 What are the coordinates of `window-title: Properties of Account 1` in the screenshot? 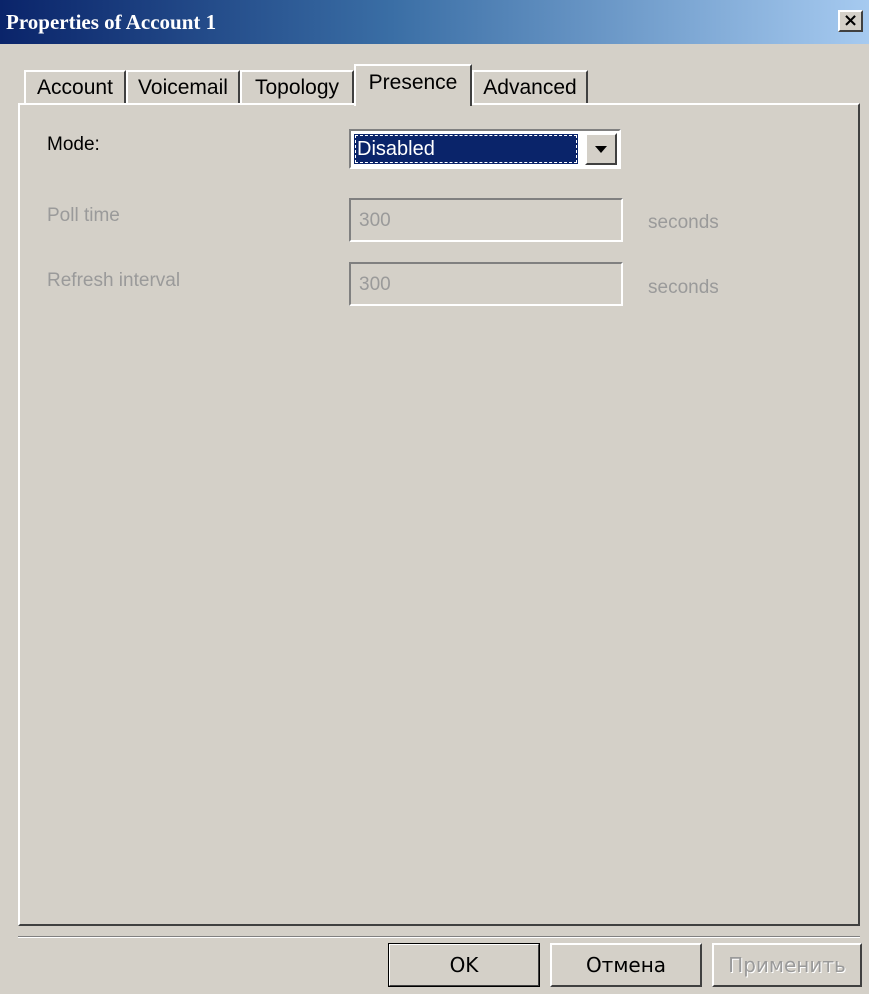 It's located at (111, 22).